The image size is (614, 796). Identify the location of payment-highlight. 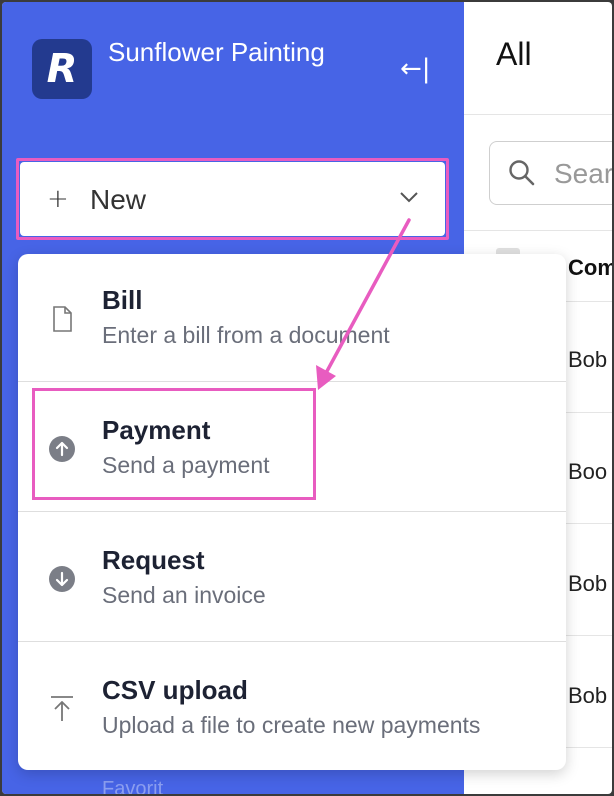
(174, 444).